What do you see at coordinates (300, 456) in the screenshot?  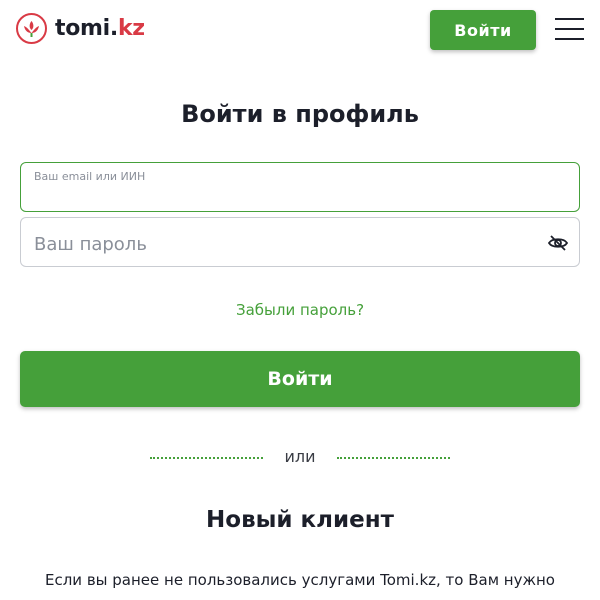 I see `divider-or-text: или` at bounding box center [300, 456].